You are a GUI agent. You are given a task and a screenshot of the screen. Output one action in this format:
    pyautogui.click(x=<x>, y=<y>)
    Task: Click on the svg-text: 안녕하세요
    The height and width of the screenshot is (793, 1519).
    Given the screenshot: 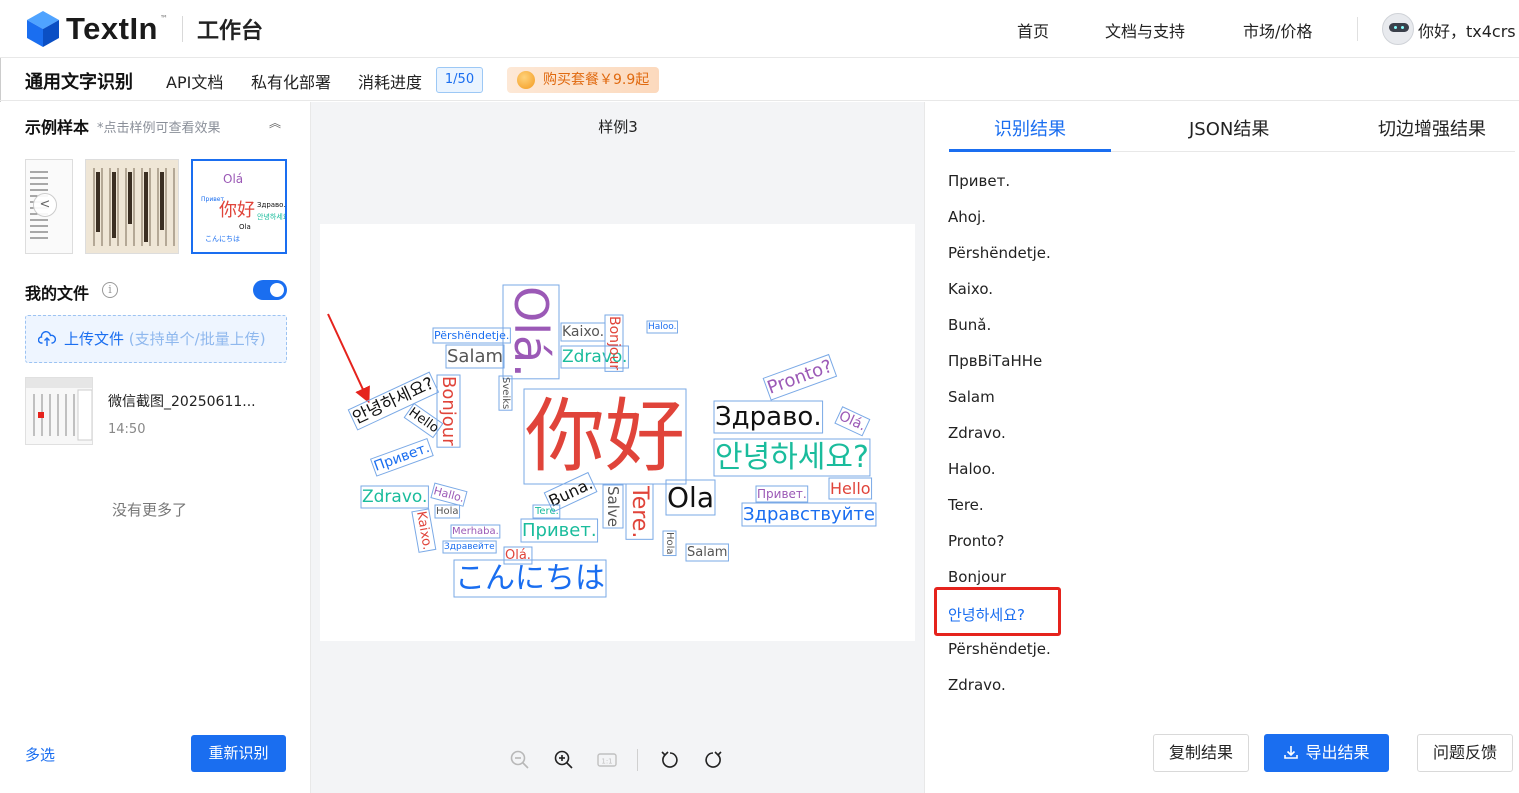 What is the action you would take?
    pyautogui.click(x=271, y=216)
    